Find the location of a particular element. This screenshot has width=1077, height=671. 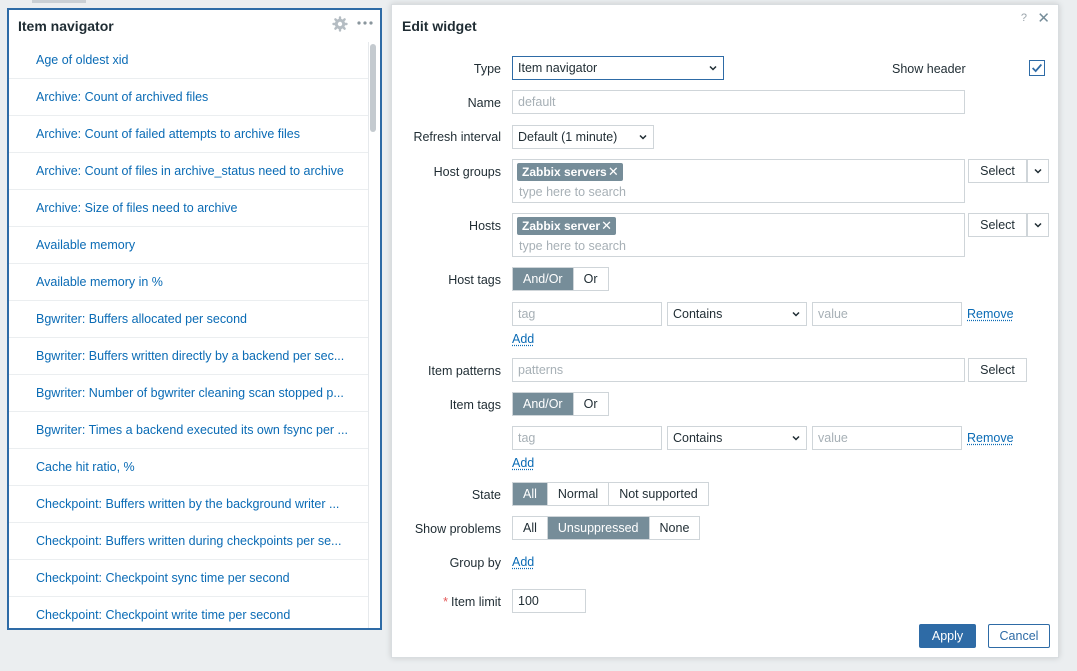

host-tags-evaltype: And/Or Or is located at coordinates (560, 279).